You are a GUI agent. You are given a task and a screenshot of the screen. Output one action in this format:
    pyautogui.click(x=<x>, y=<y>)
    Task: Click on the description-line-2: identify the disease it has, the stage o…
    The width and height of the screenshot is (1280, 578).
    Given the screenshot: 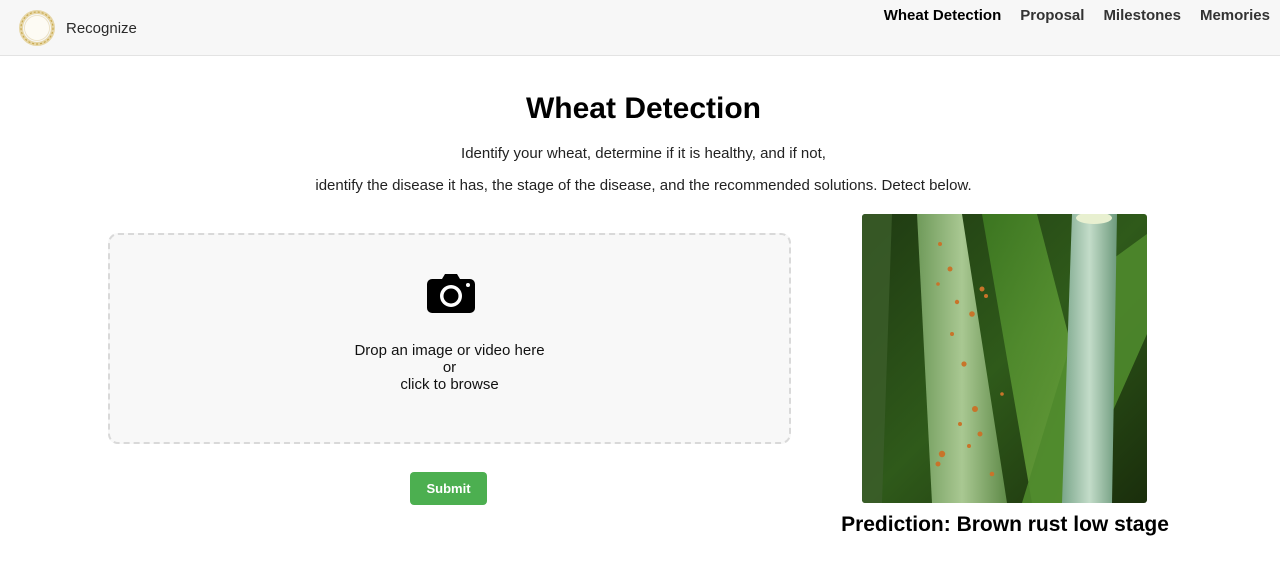 What is the action you would take?
    pyautogui.click(x=643, y=185)
    